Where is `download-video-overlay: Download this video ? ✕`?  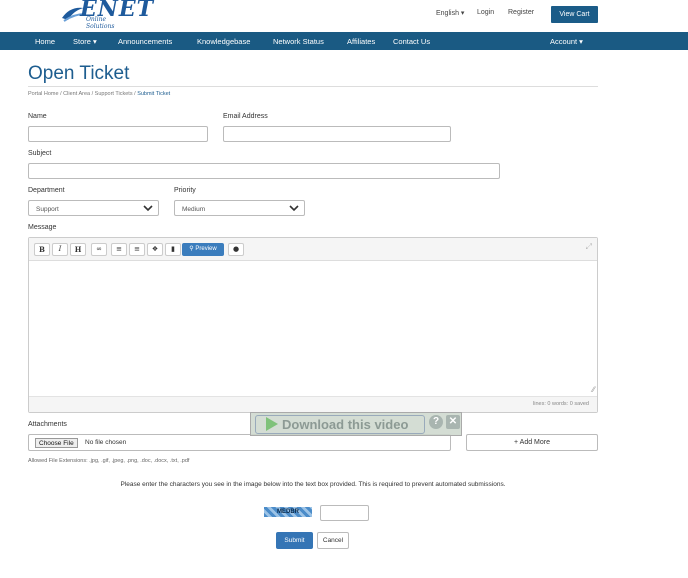 download-video-overlay: Download this video ? ✕ is located at coordinates (356, 424).